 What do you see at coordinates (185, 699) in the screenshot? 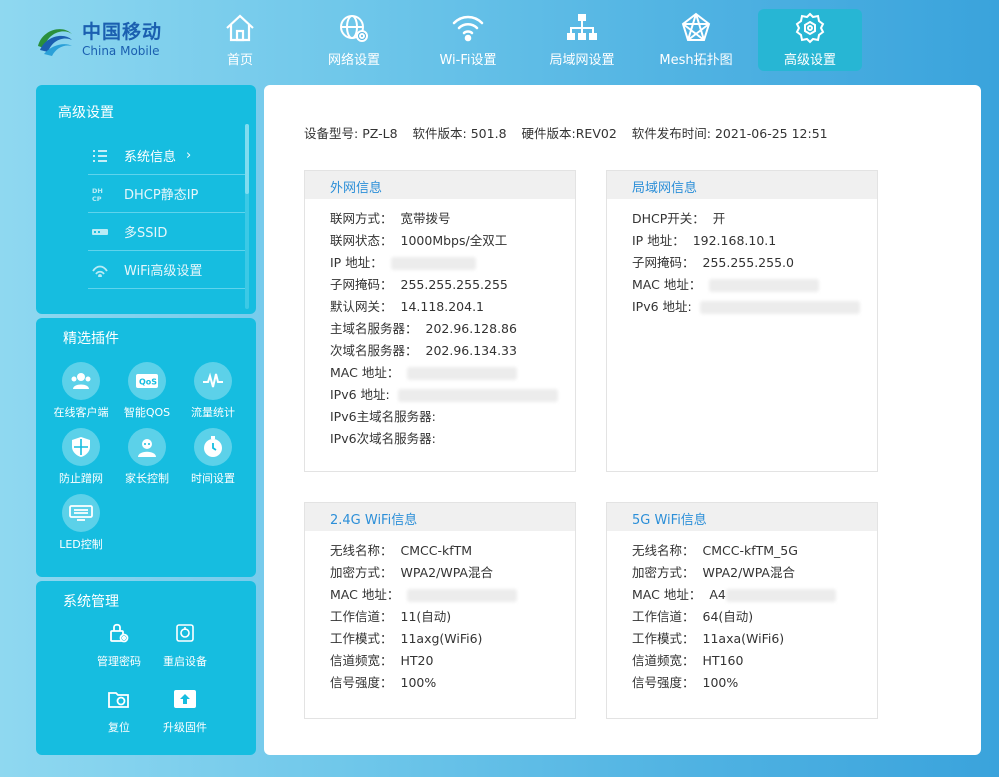
I see `upgrade-icon` at bounding box center [185, 699].